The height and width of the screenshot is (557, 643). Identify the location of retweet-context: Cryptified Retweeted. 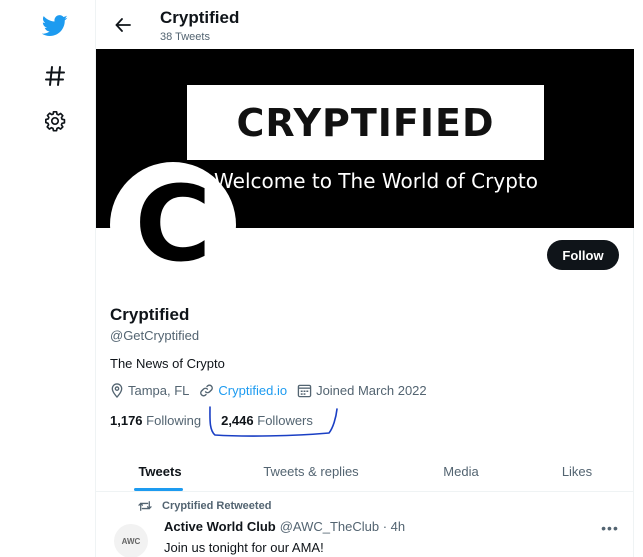
(204, 506).